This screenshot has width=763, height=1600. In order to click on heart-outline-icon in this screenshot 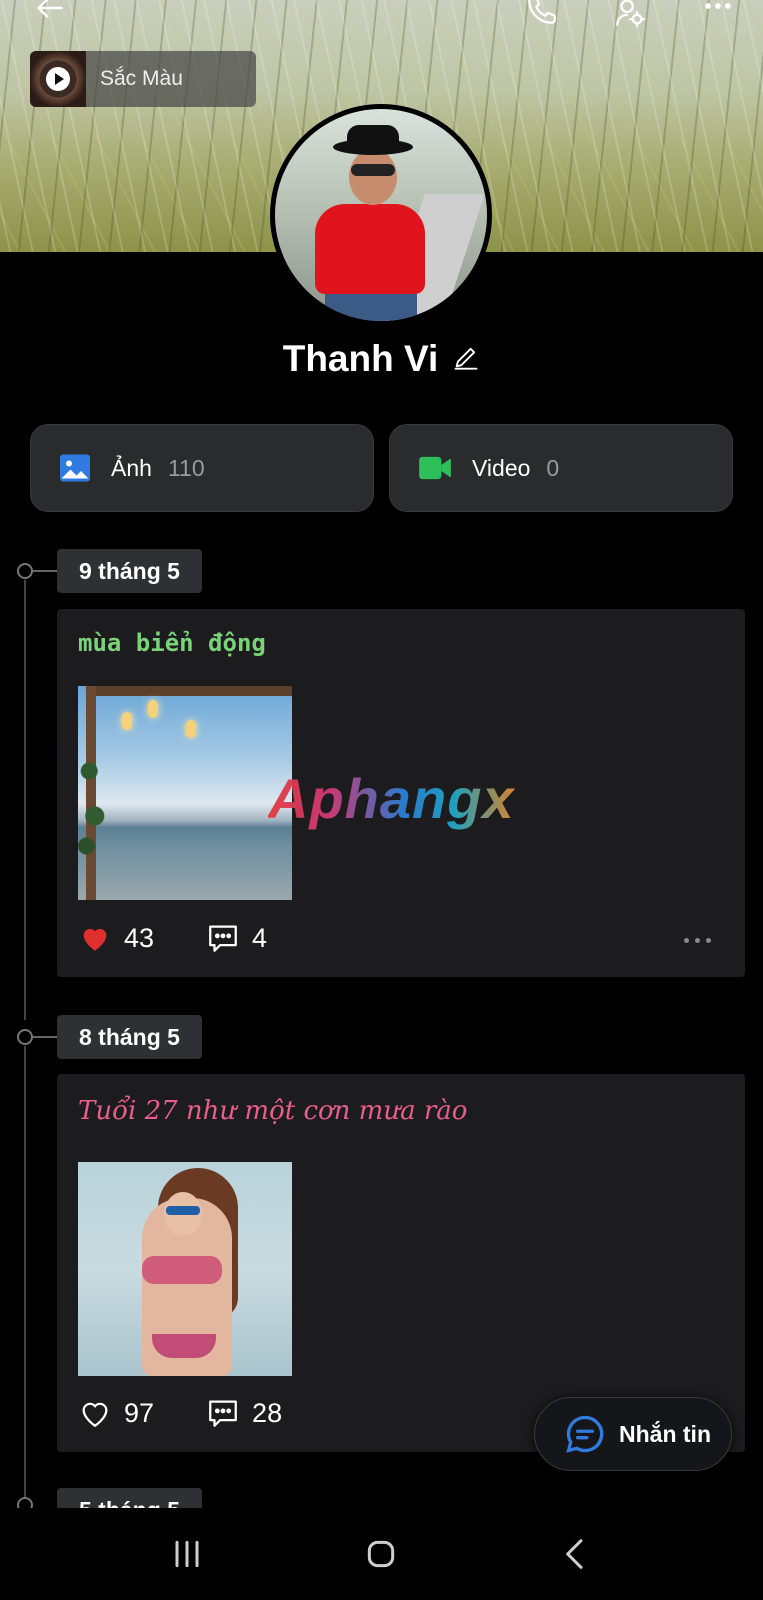, I will do `click(95, 1415)`.